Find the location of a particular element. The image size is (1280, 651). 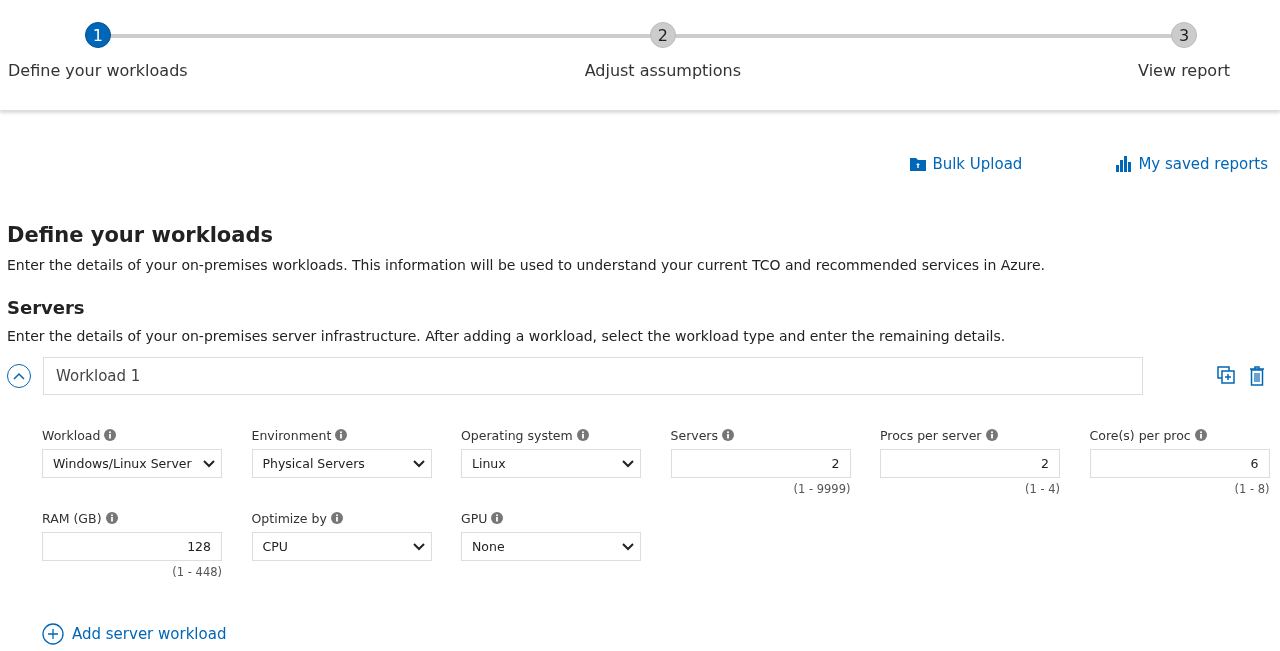

field-label: Workload is located at coordinates (71, 435).